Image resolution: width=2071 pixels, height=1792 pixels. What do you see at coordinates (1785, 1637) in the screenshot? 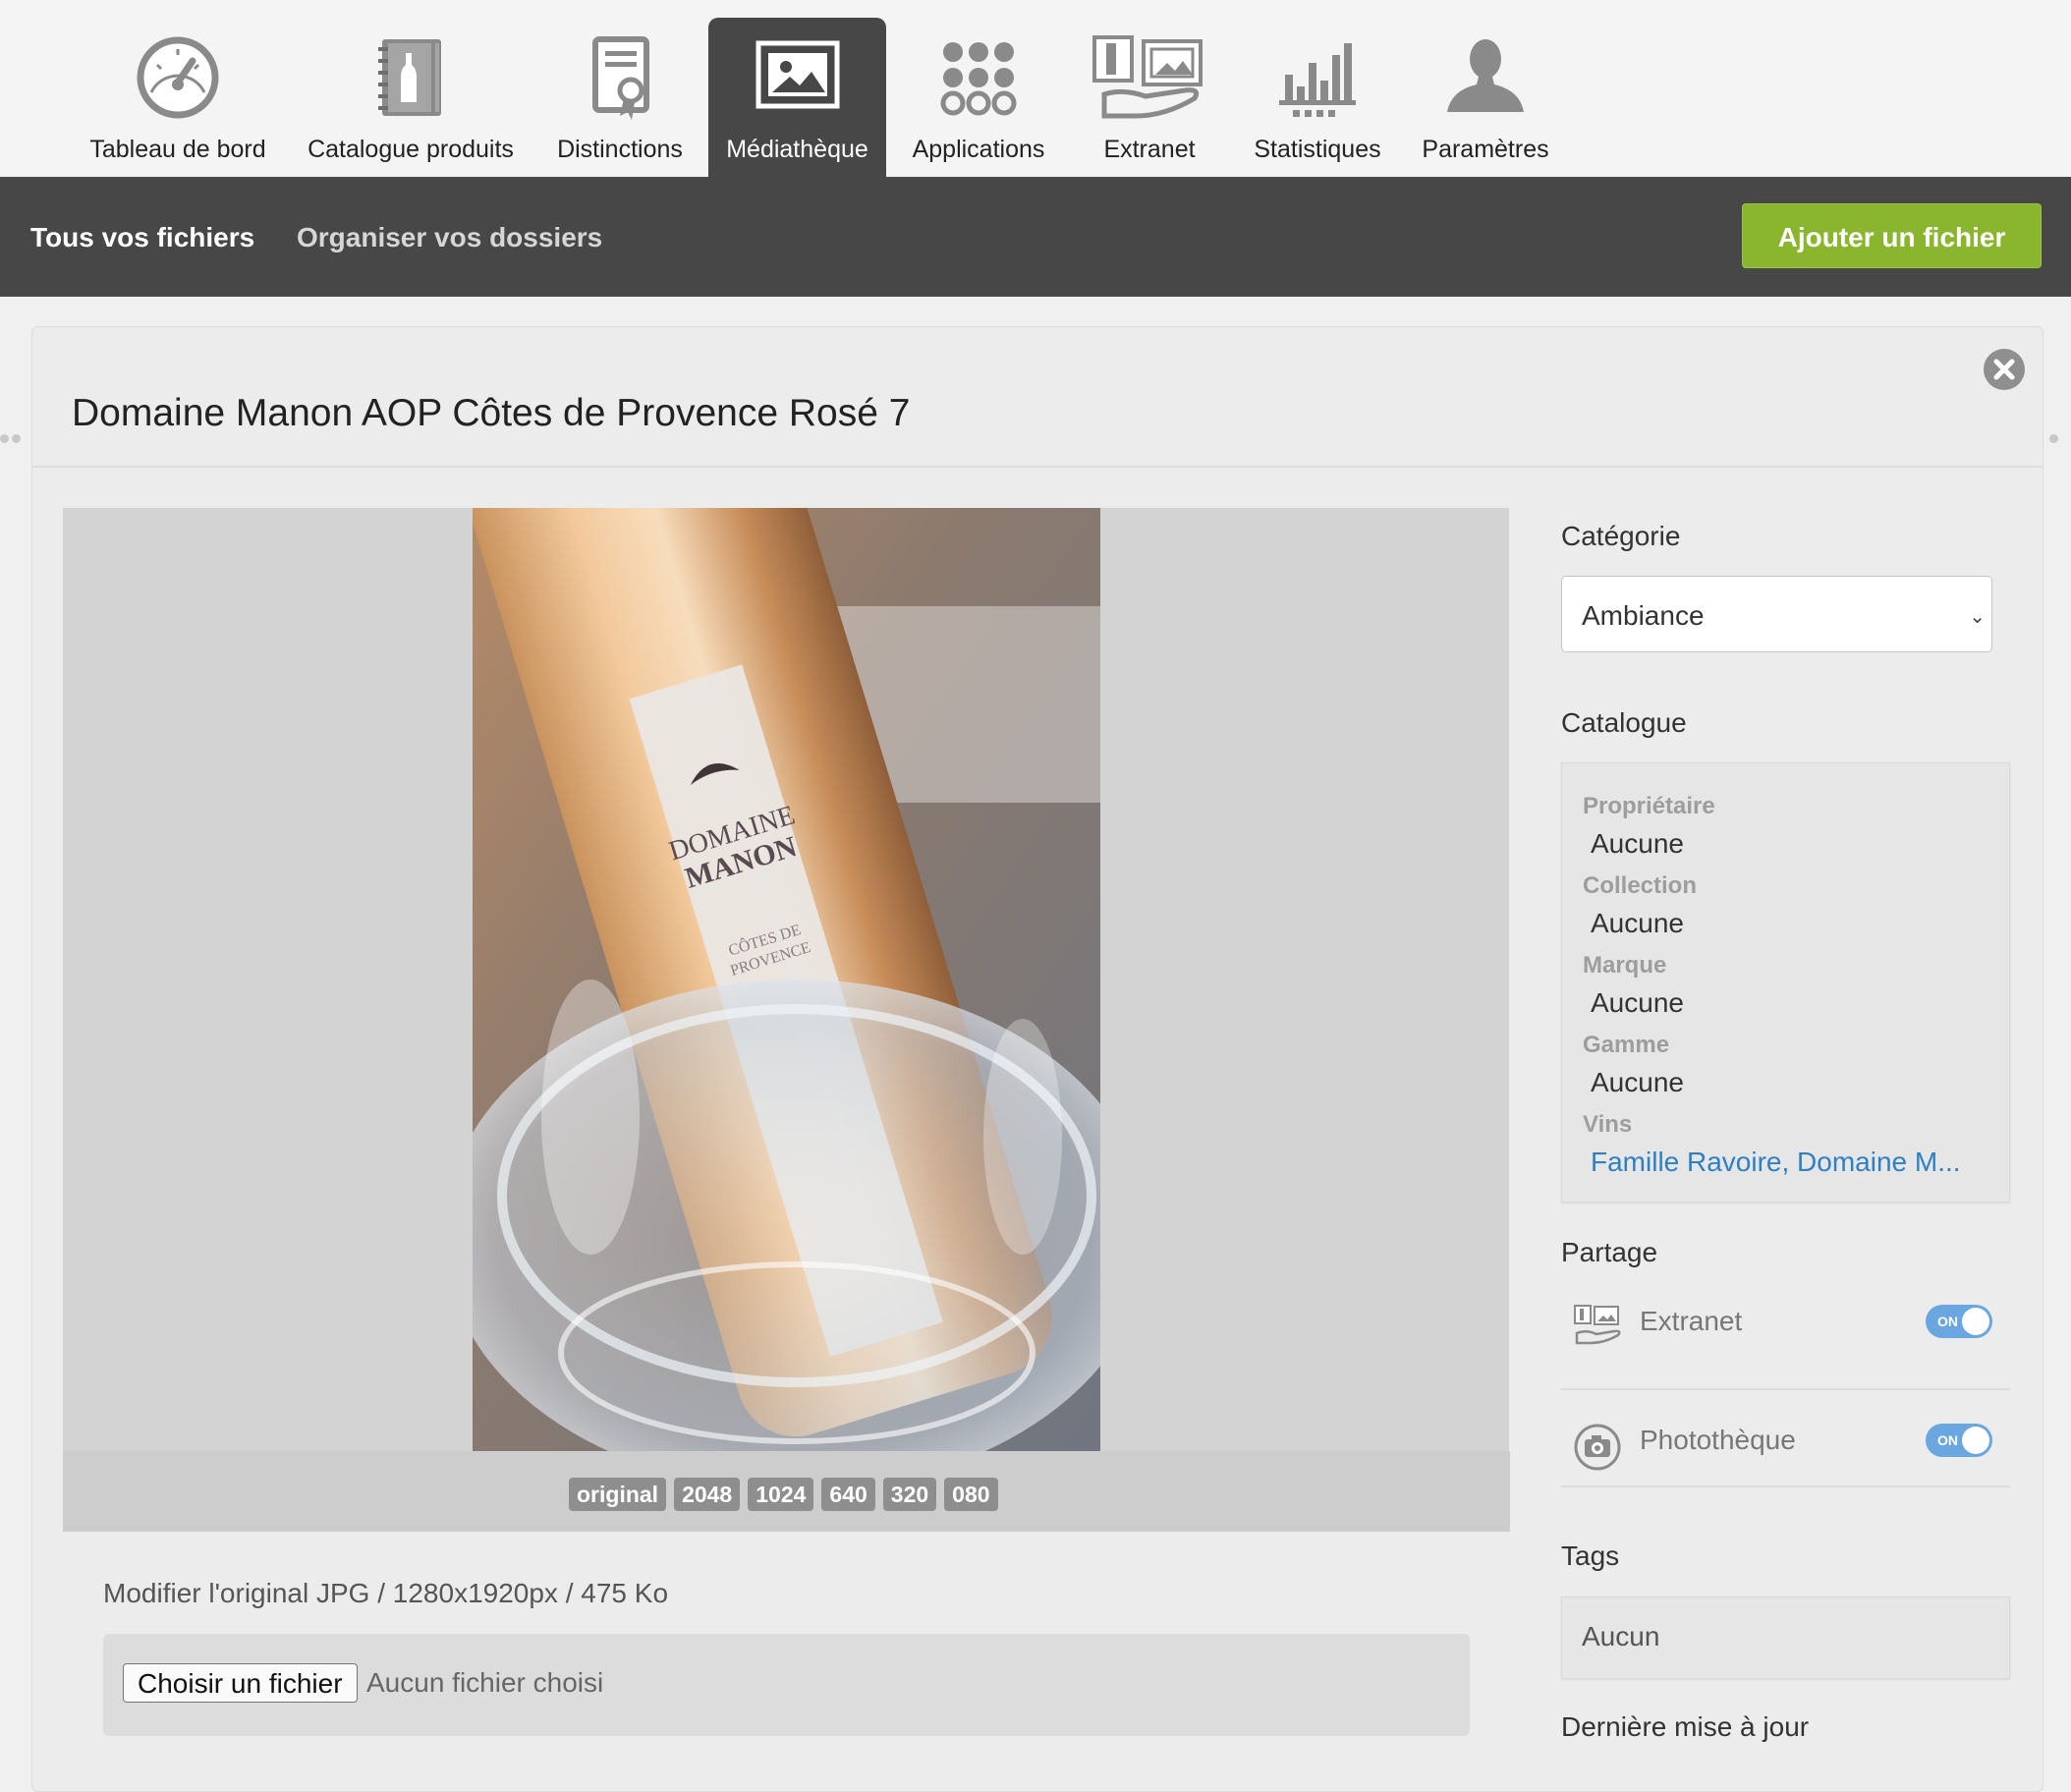
I see `tags-field: Aucun` at bounding box center [1785, 1637].